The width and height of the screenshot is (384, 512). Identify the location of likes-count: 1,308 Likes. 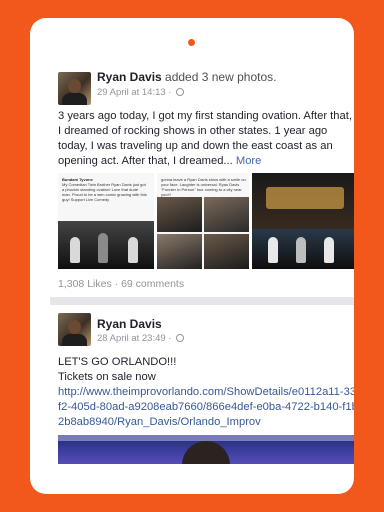
(85, 284).